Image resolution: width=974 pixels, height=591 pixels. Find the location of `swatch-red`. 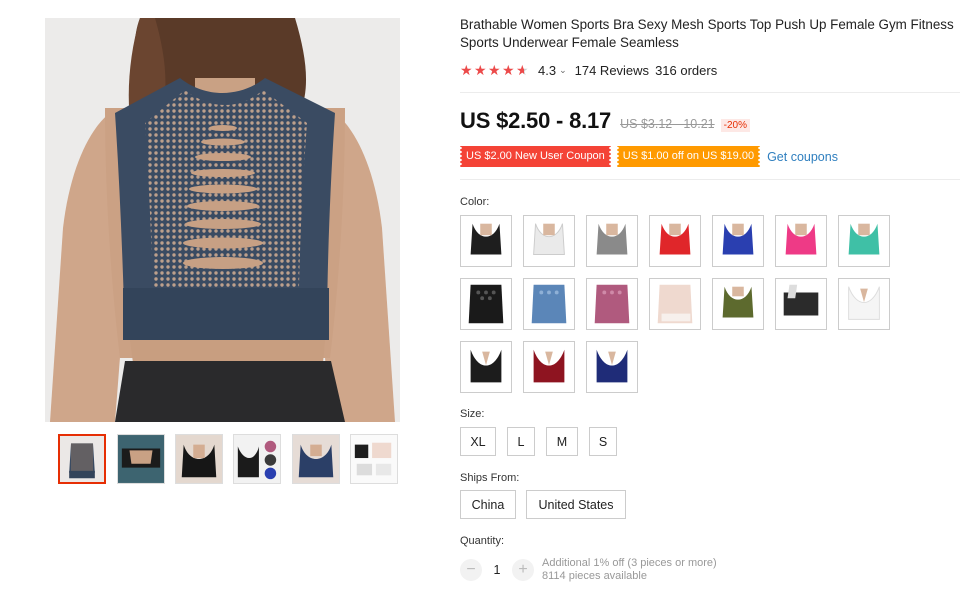

swatch-red is located at coordinates (675, 241).